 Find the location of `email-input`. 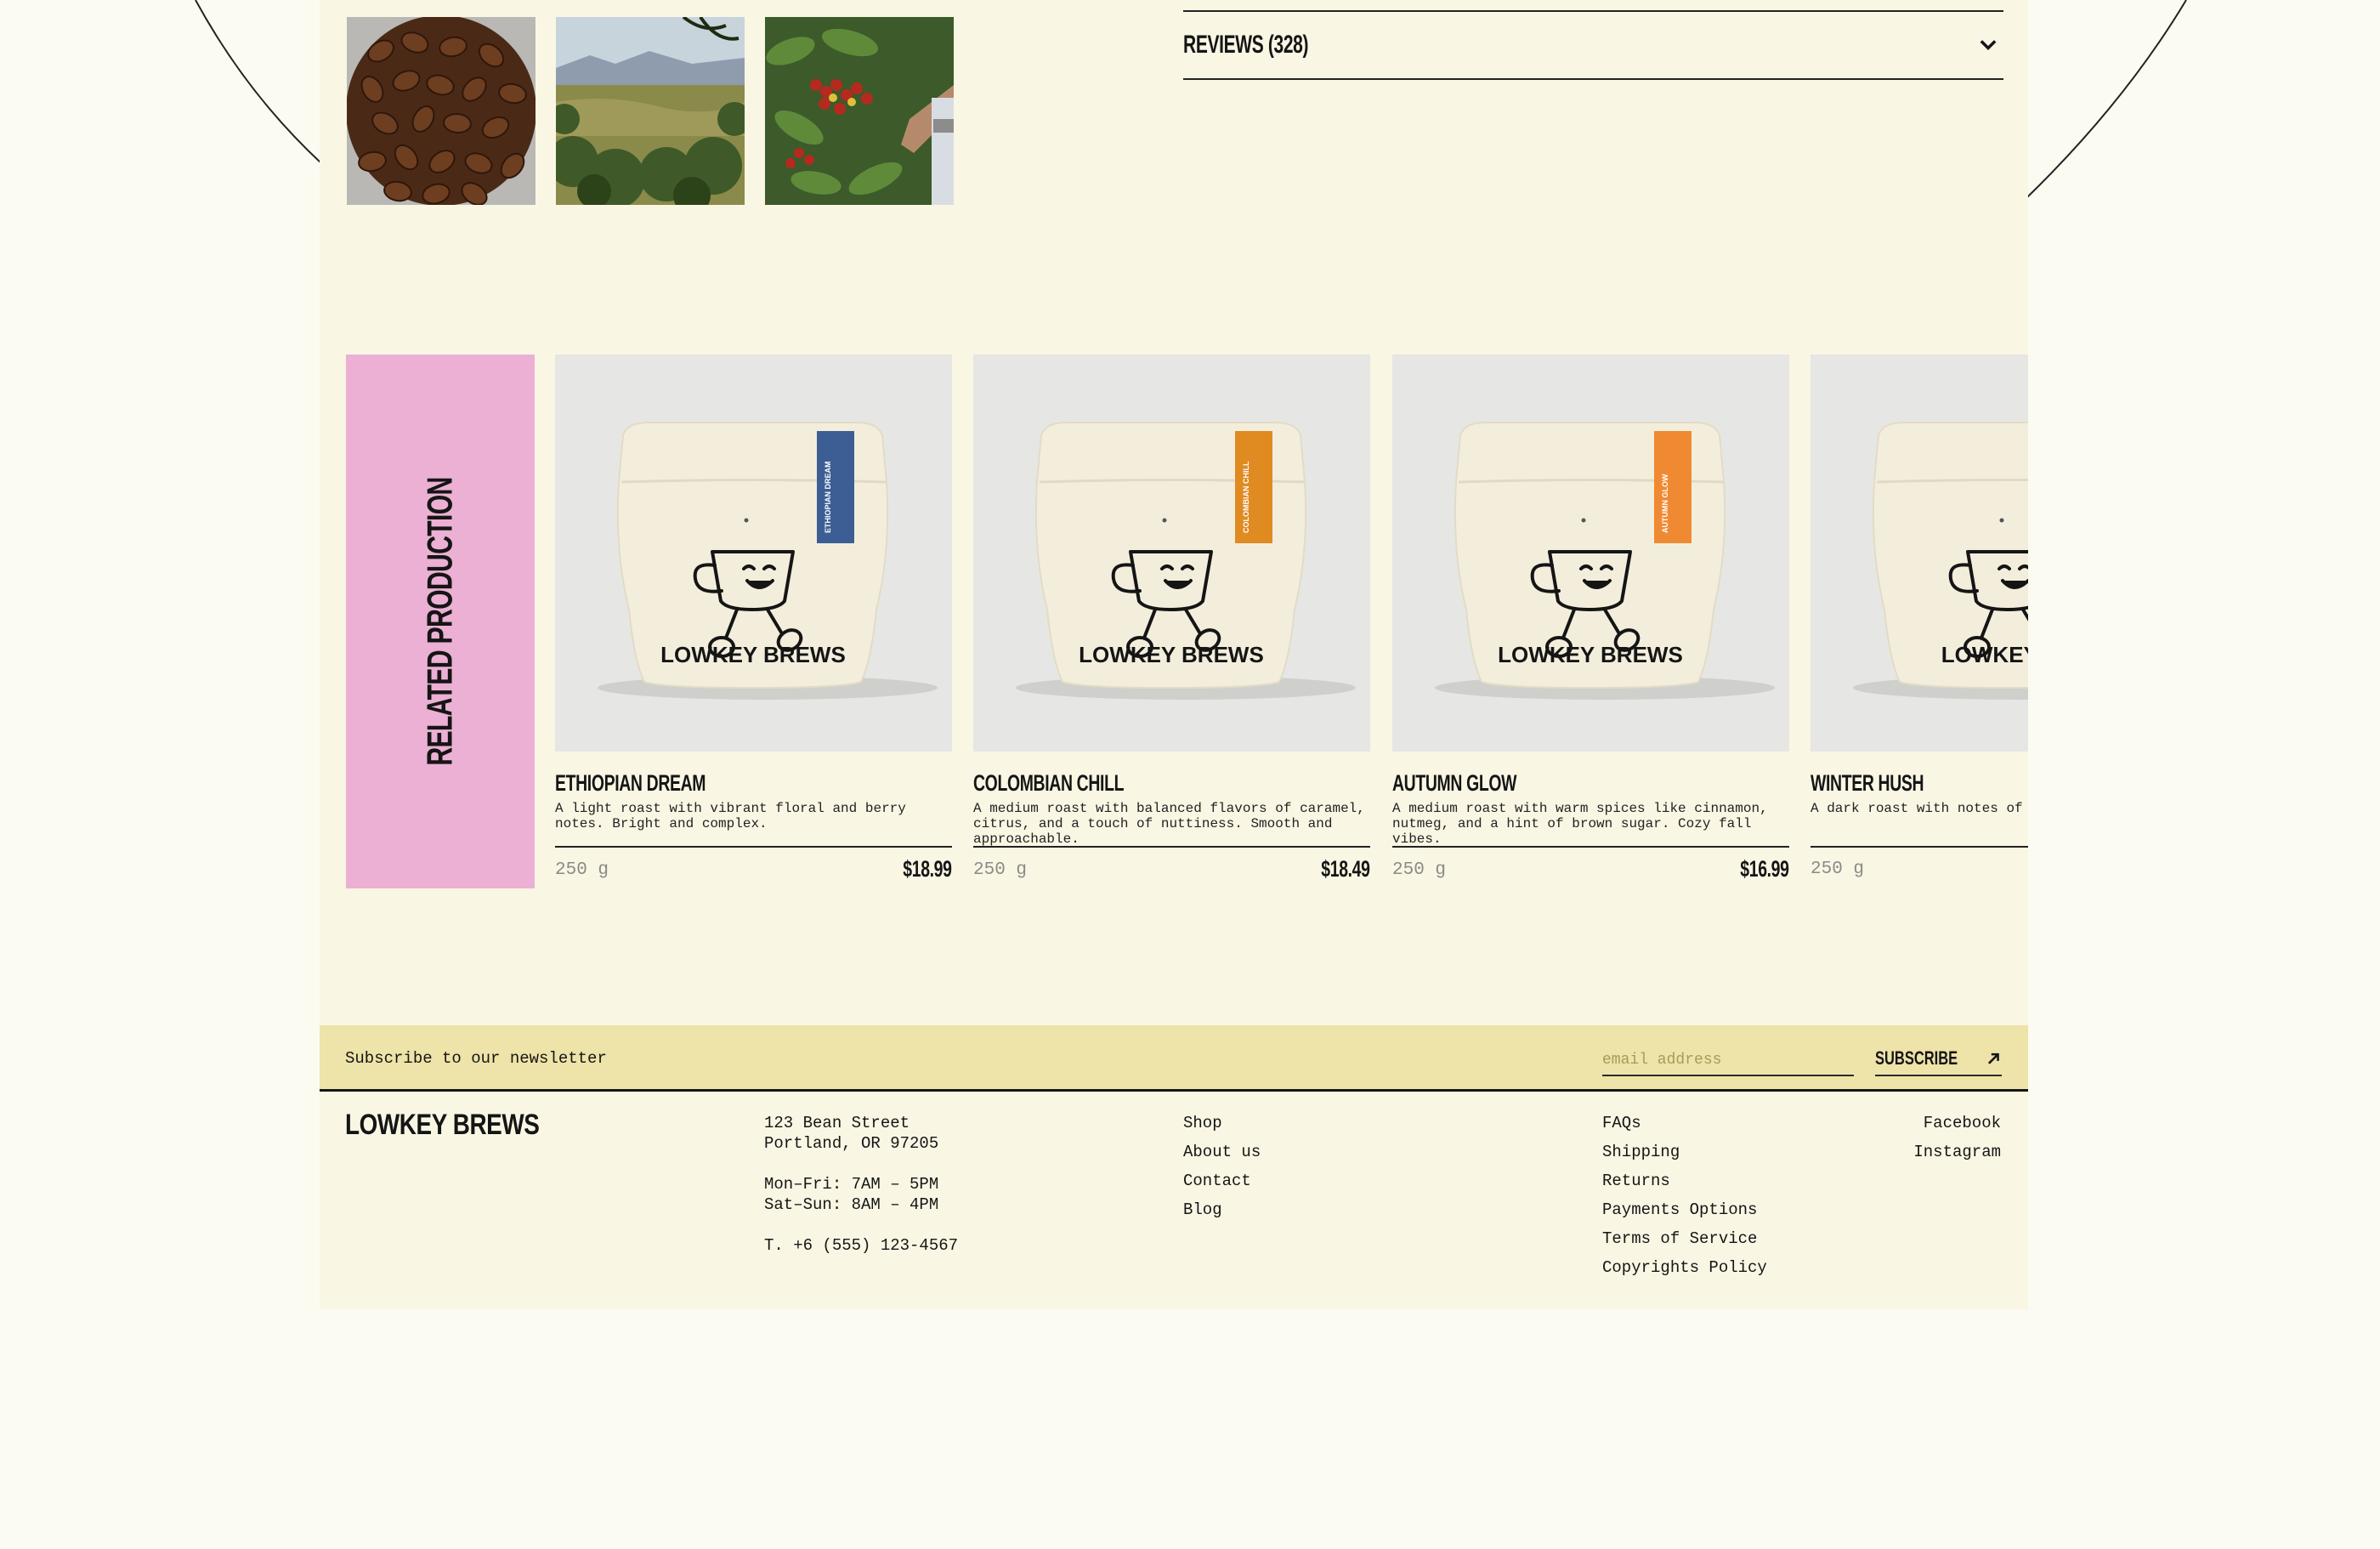

email-input is located at coordinates (1728, 1061).